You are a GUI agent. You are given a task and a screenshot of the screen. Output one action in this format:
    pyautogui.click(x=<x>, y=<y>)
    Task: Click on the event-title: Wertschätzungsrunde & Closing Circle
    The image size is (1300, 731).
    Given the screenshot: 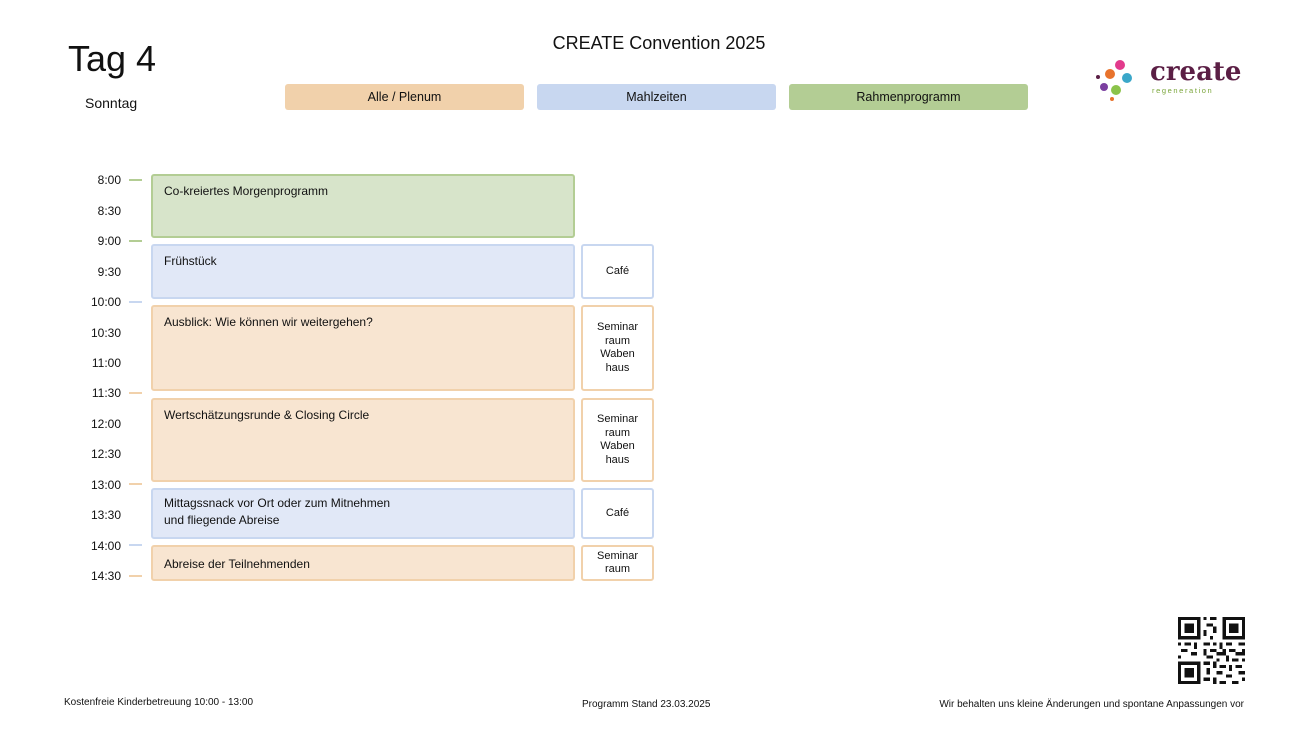 What is the action you would take?
    pyautogui.click(x=267, y=415)
    